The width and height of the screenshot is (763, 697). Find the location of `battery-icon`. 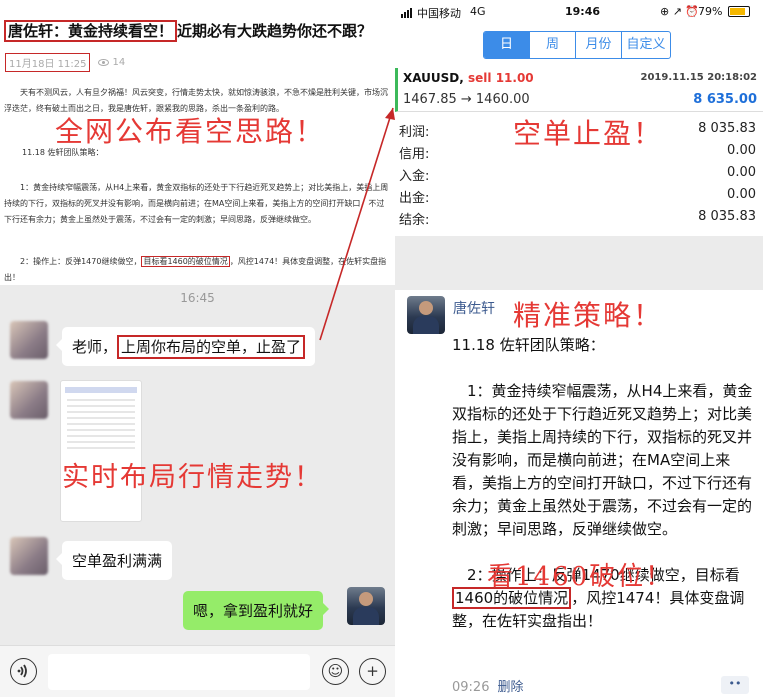

battery-icon is located at coordinates (739, 11).